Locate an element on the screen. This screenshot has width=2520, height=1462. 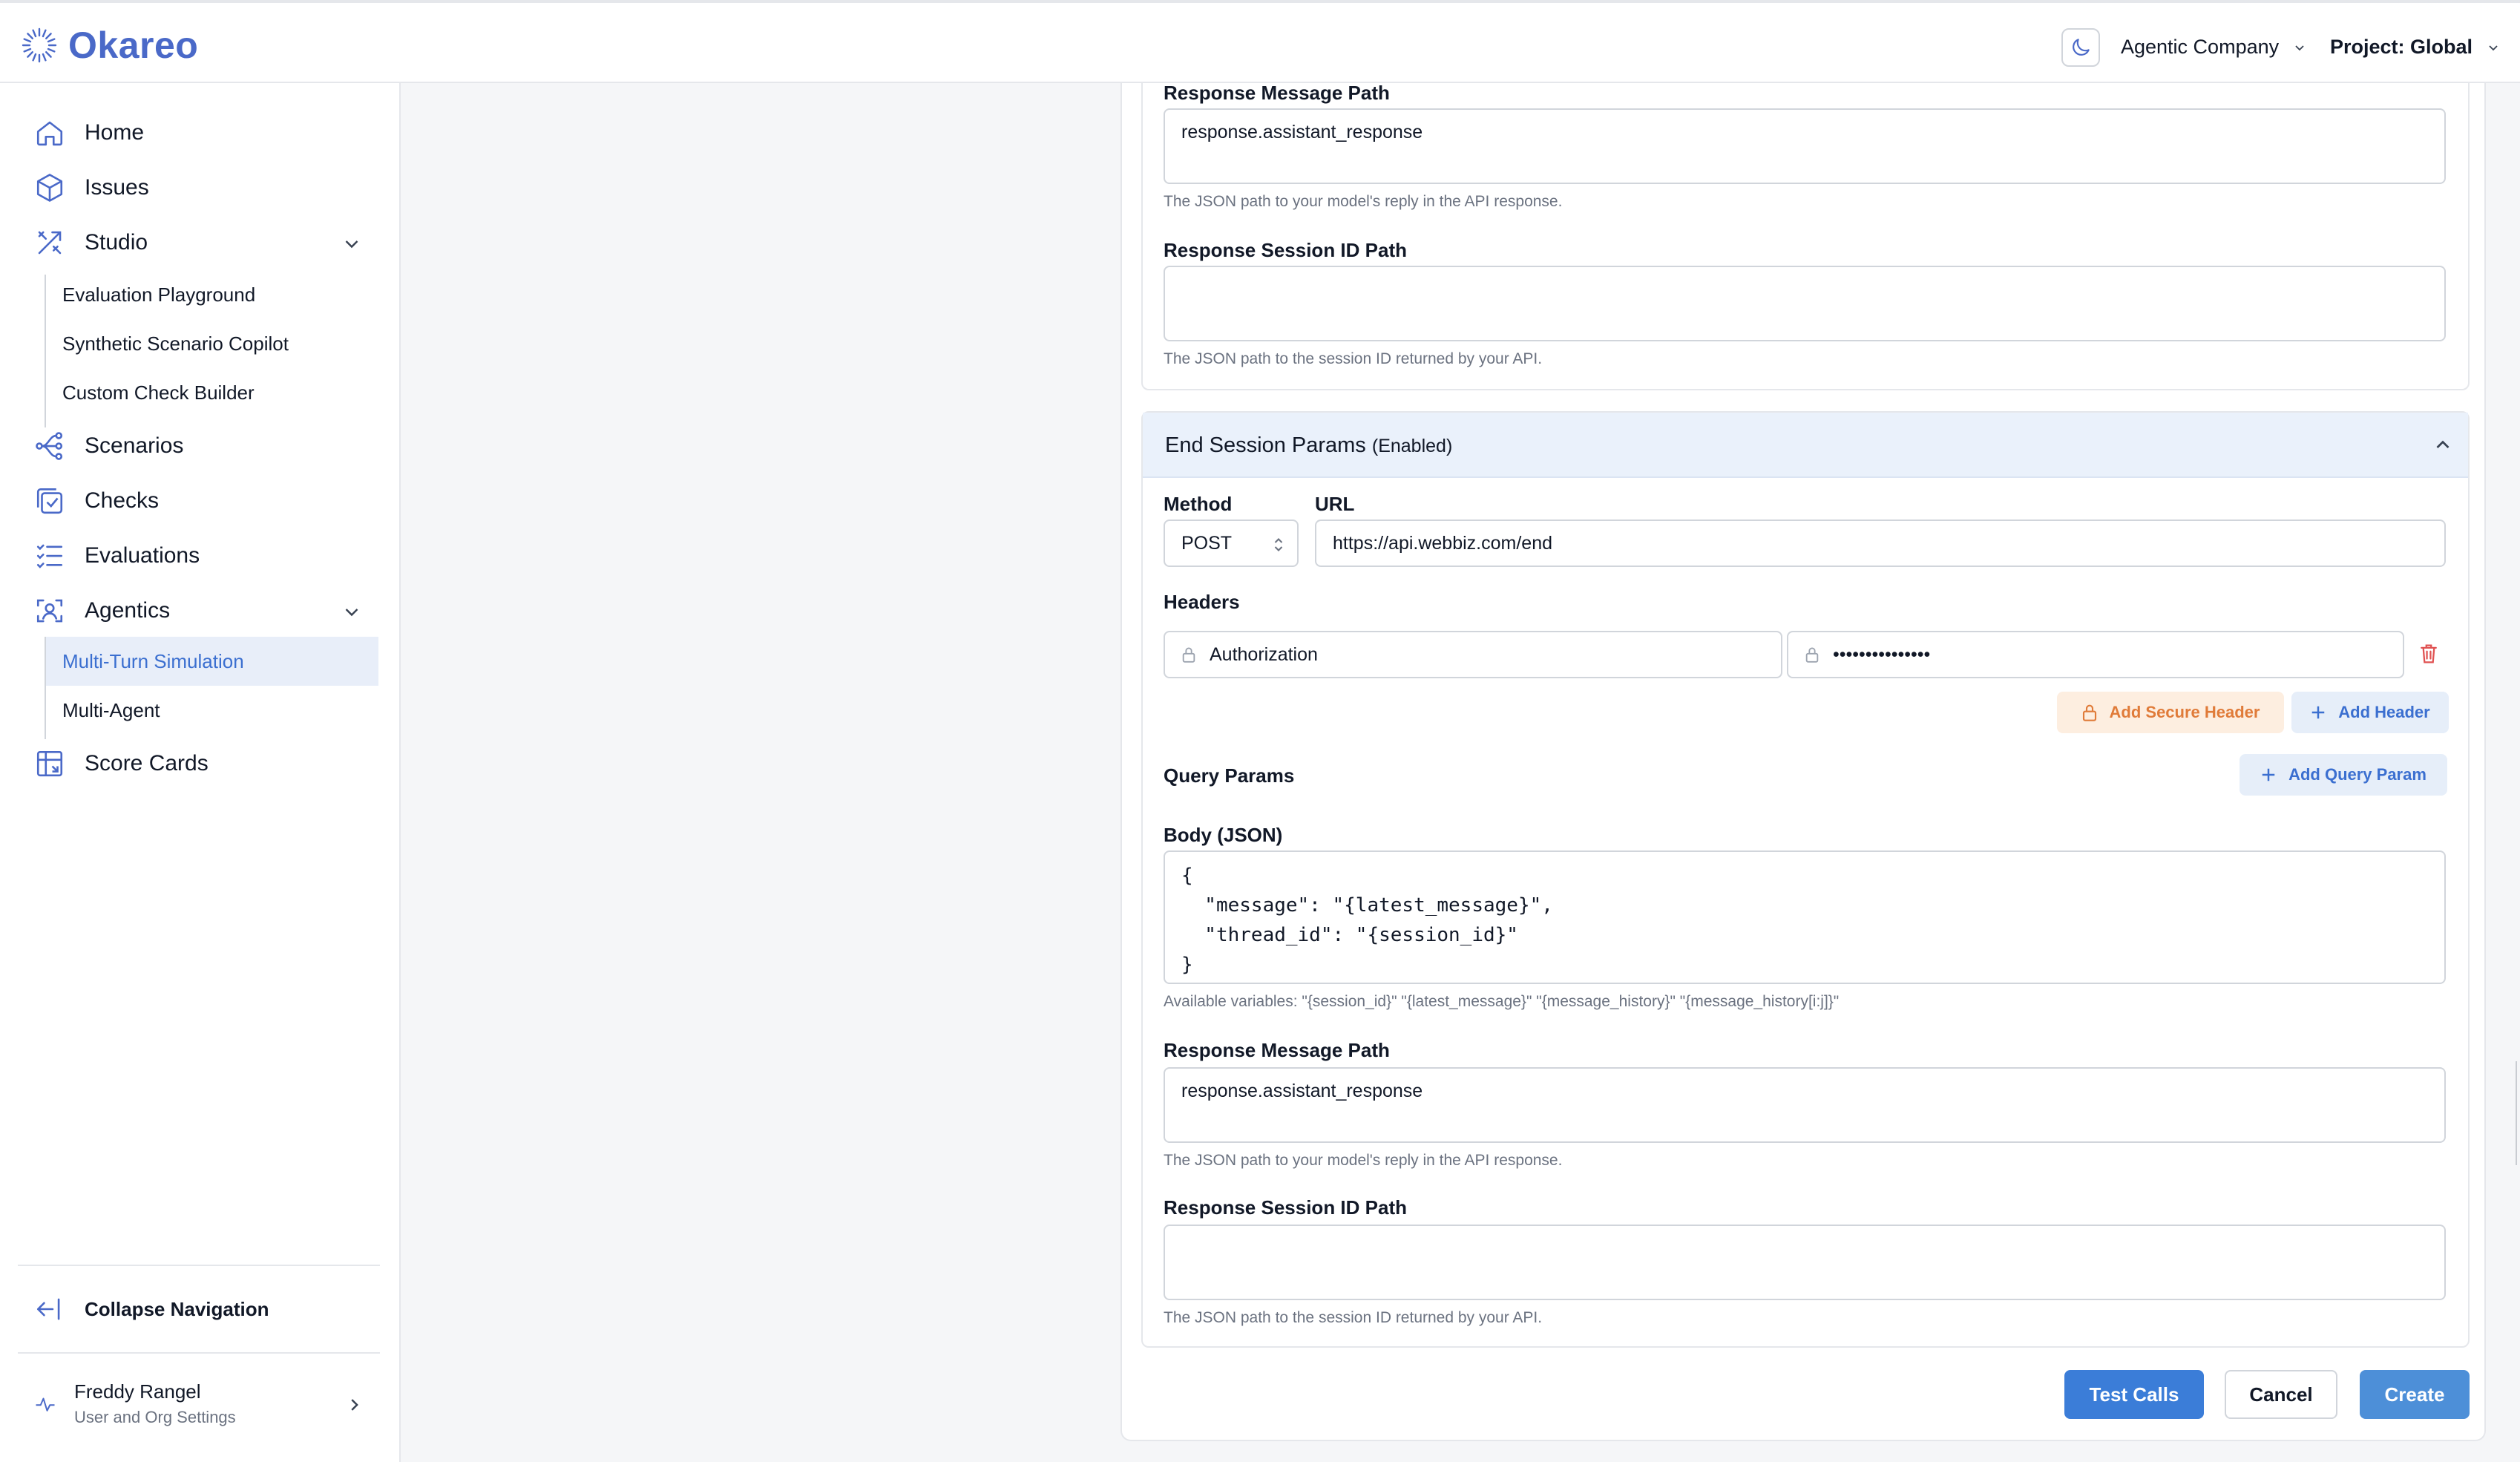
trash-icon is located at coordinates (2429, 654).